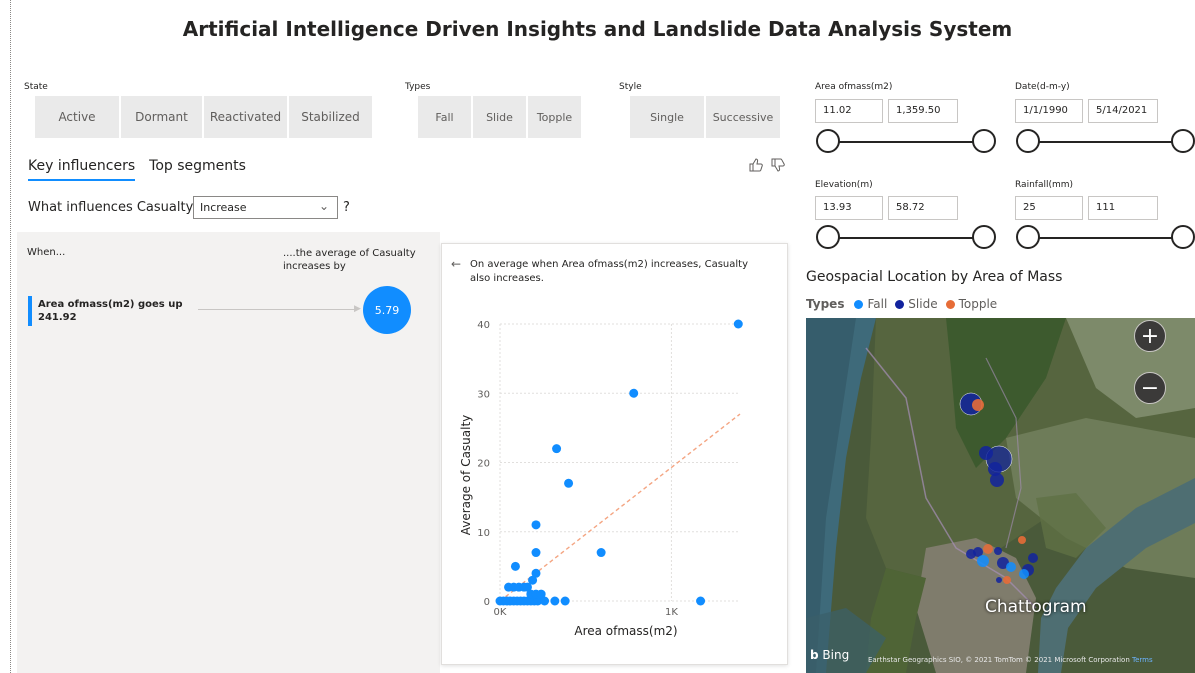 This screenshot has width=1195, height=673. What do you see at coordinates (265, 207) in the screenshot?
I see `increase-dropdown: Increase ⌄` at bounding box center [265, 207].